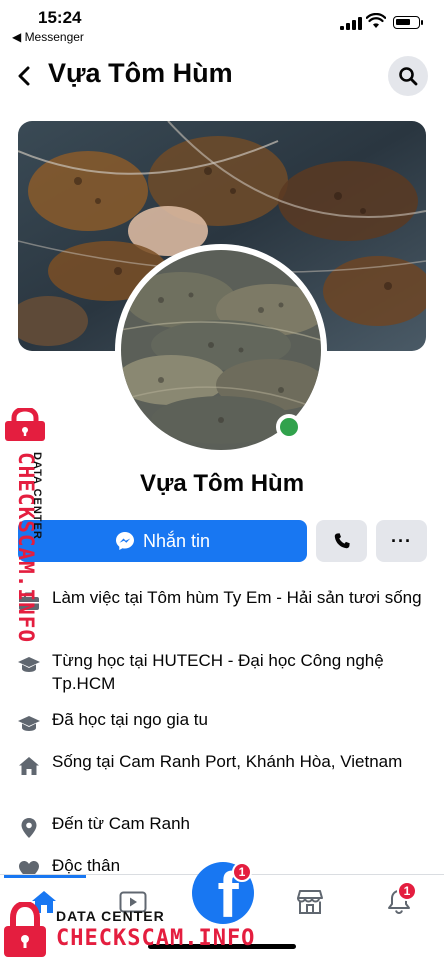 The height and width of the screenshot is (960, 444). What do you see at coordinates (140, 73) in the screenshot?
I see `page-title: Vựa Tôm Hùm` at bounding box center [140, 73].